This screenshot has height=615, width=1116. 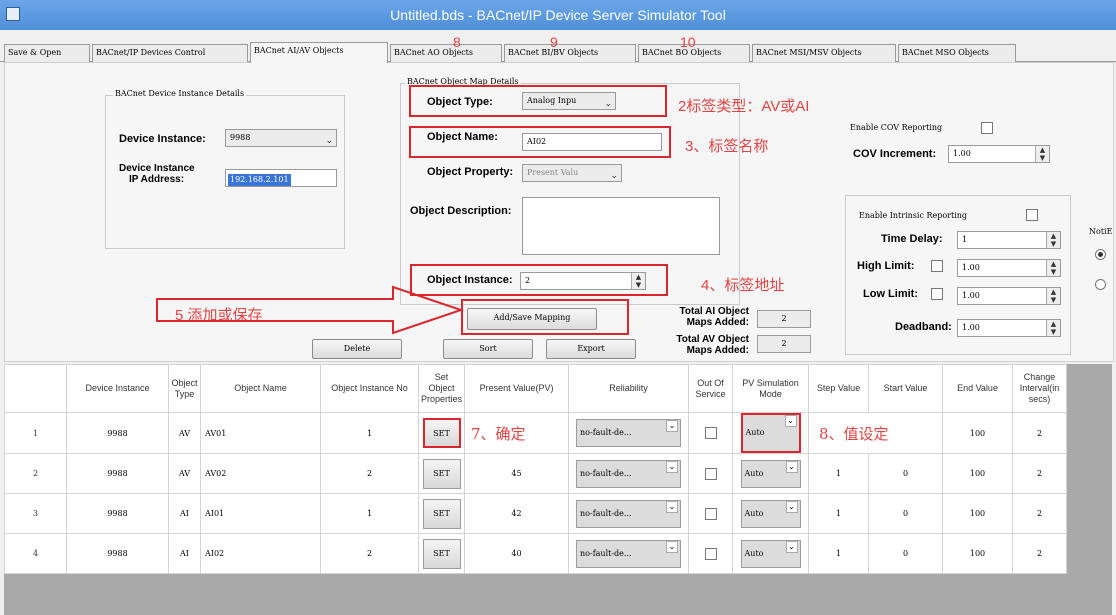 I want to click on tab-devices-control: BACnet/IP Devices Control, so click(x=170, y=53).